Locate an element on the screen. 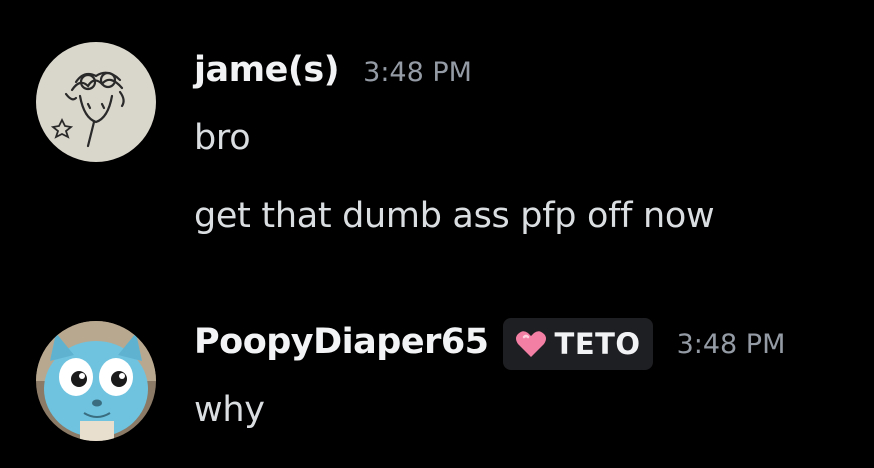 The width and height of the screenshot is (874, 468). message-header: jame(s) 3:48 PM is located at coordinates (333, 70).